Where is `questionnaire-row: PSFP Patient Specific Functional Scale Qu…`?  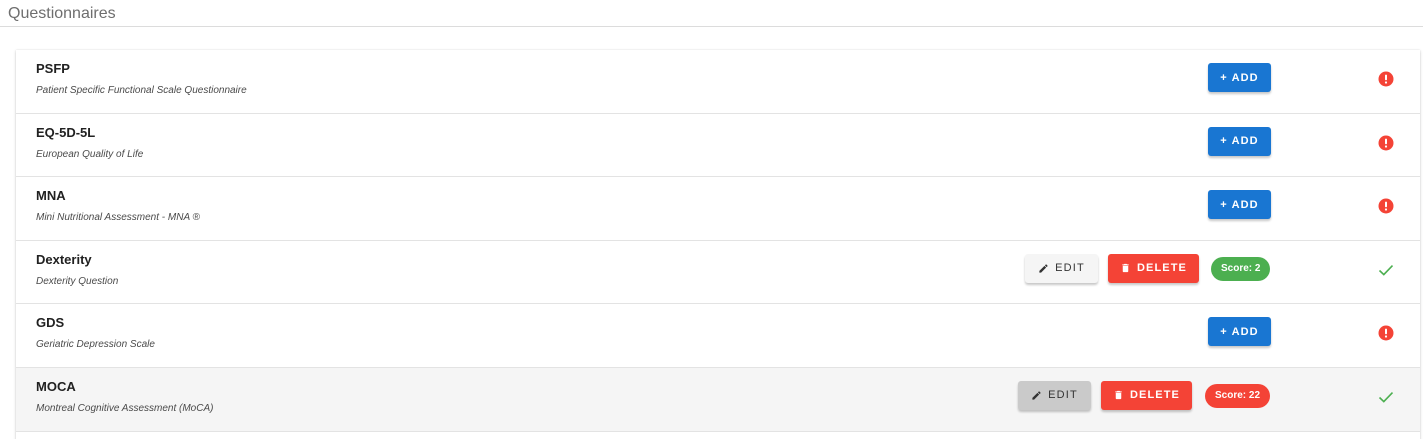 questionnaire-row: PSFP Patient Specific Functional Scale Qu… is located at coordinates (718, 82).